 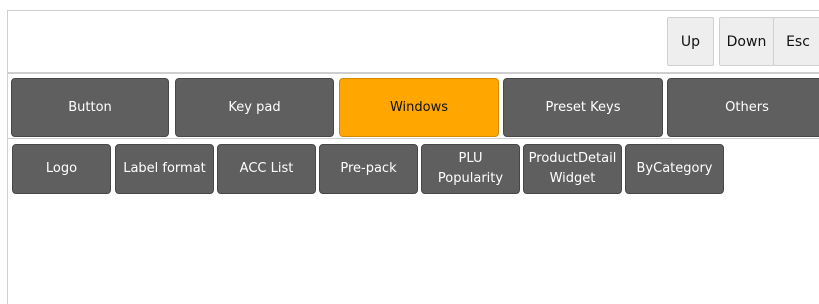 I want to click on label-format-button: Label format, so click(x=164, y=169).